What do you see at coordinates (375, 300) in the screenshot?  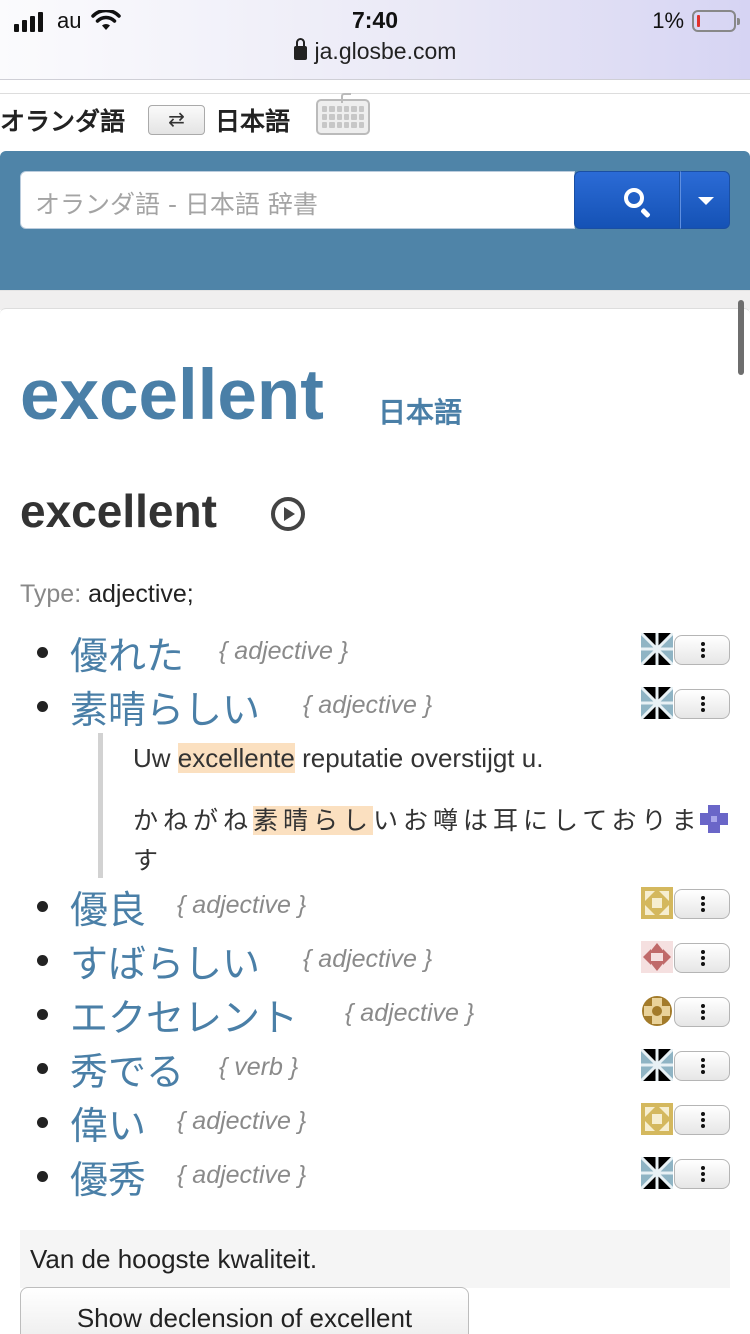 I see `separator` at bounding box center [375, 300].